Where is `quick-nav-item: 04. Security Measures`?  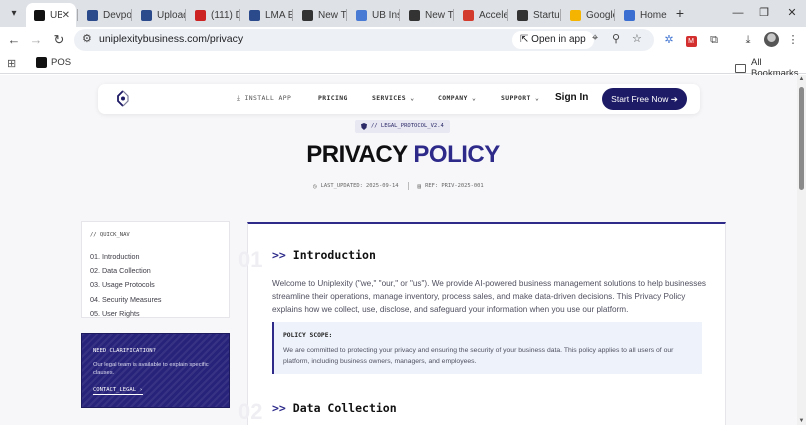
quick-nav-item: 04. Security Measures is located at coordinates (126, 299).